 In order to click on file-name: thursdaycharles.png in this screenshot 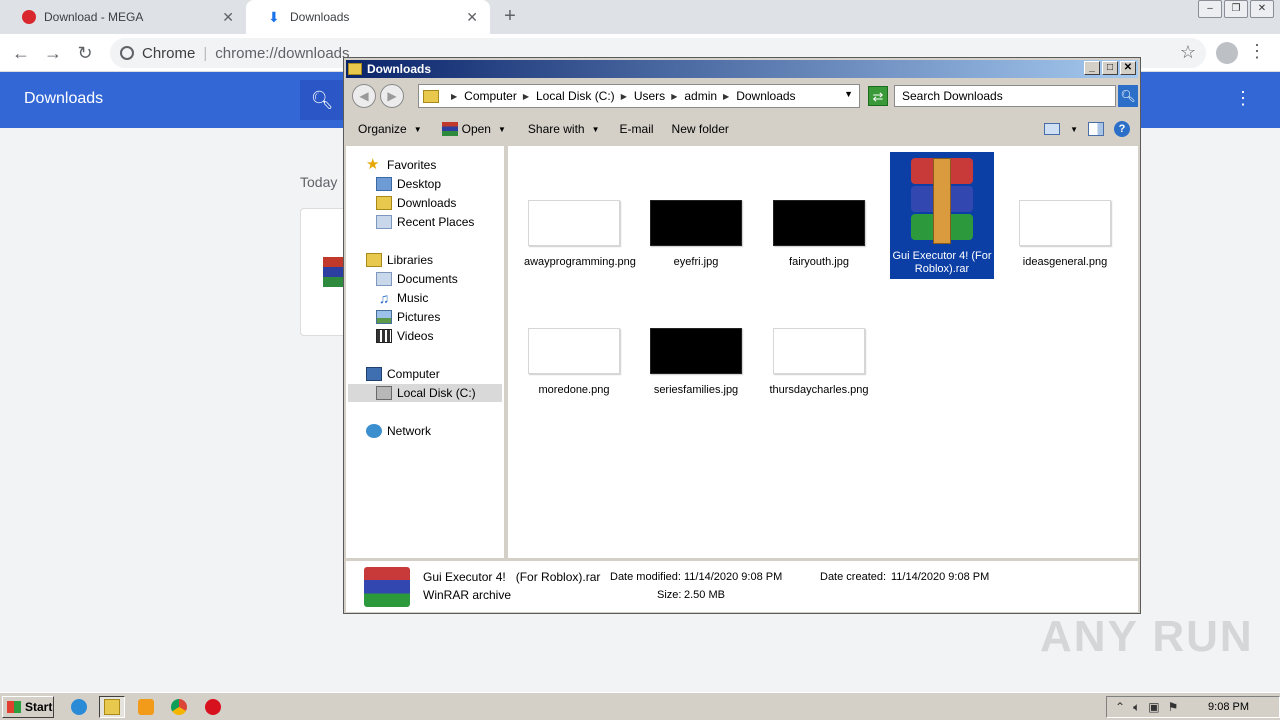, I will do `click(819, 390)`.